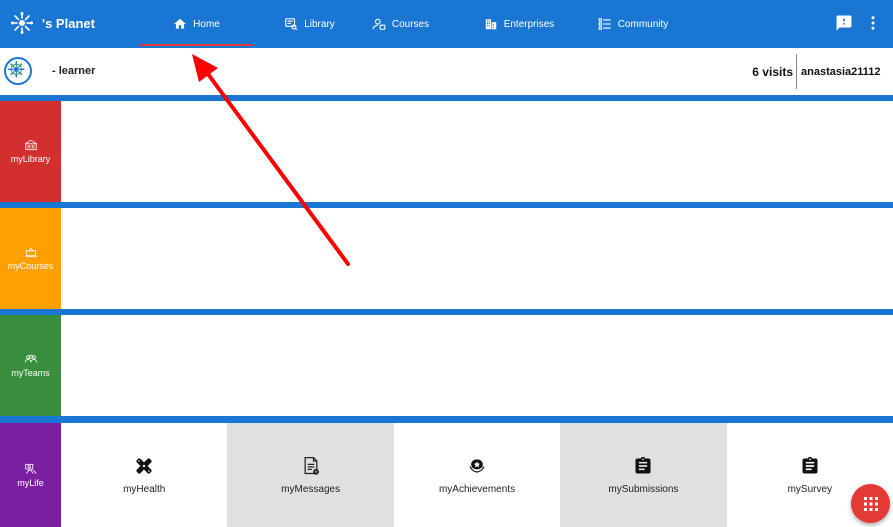 The height and width of the screenshot is (527, 893). I want to click on tile-myachievements: myAchievements, so click(477, 475).